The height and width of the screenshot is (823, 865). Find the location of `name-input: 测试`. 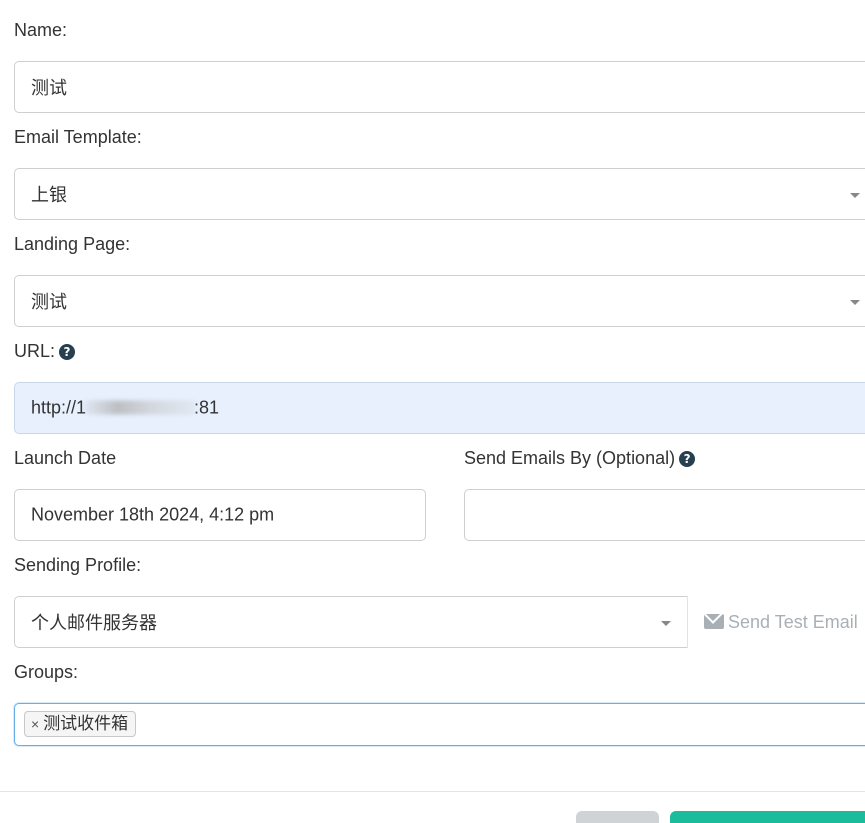

name-input: 测试 is located at coordinates (439, 87).